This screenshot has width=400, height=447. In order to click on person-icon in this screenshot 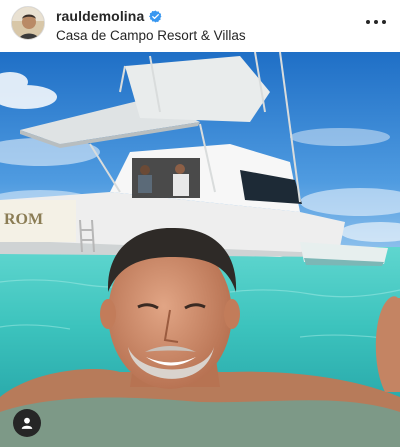, I will do `click(27, 423)`.